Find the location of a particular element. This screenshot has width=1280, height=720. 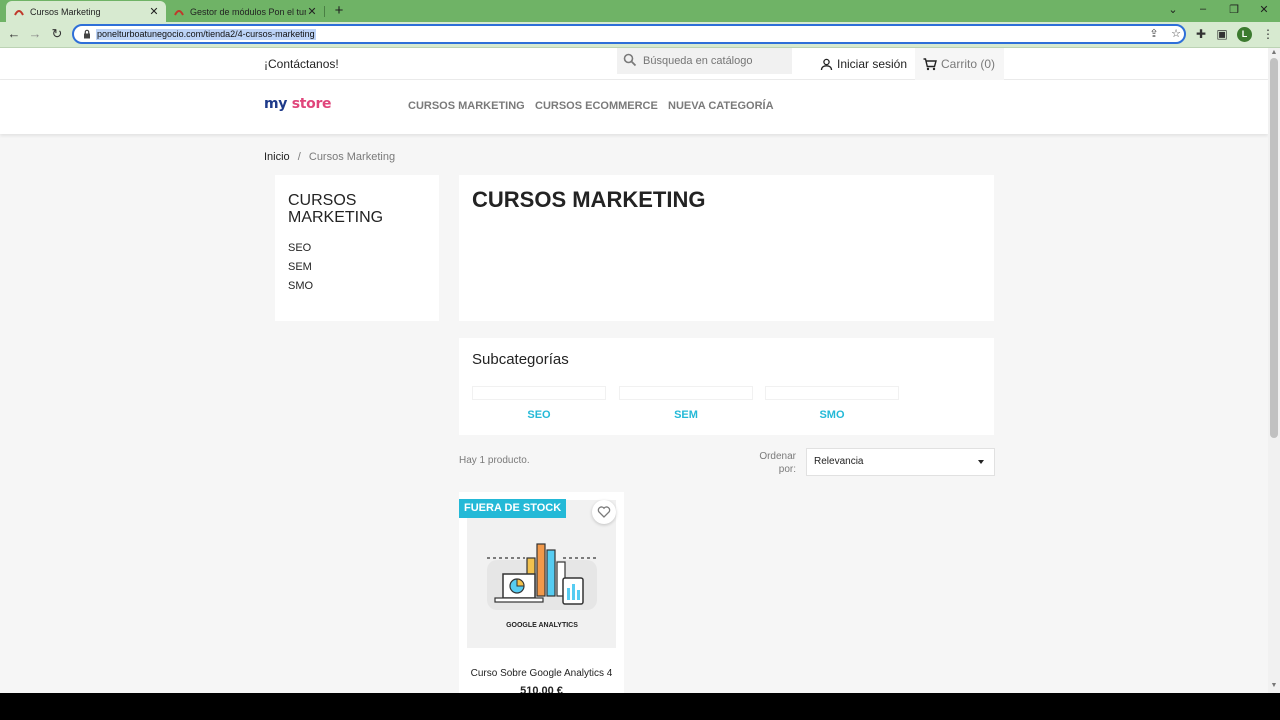

login-label: Iniciar sesión is located at coordinates (872, 64).